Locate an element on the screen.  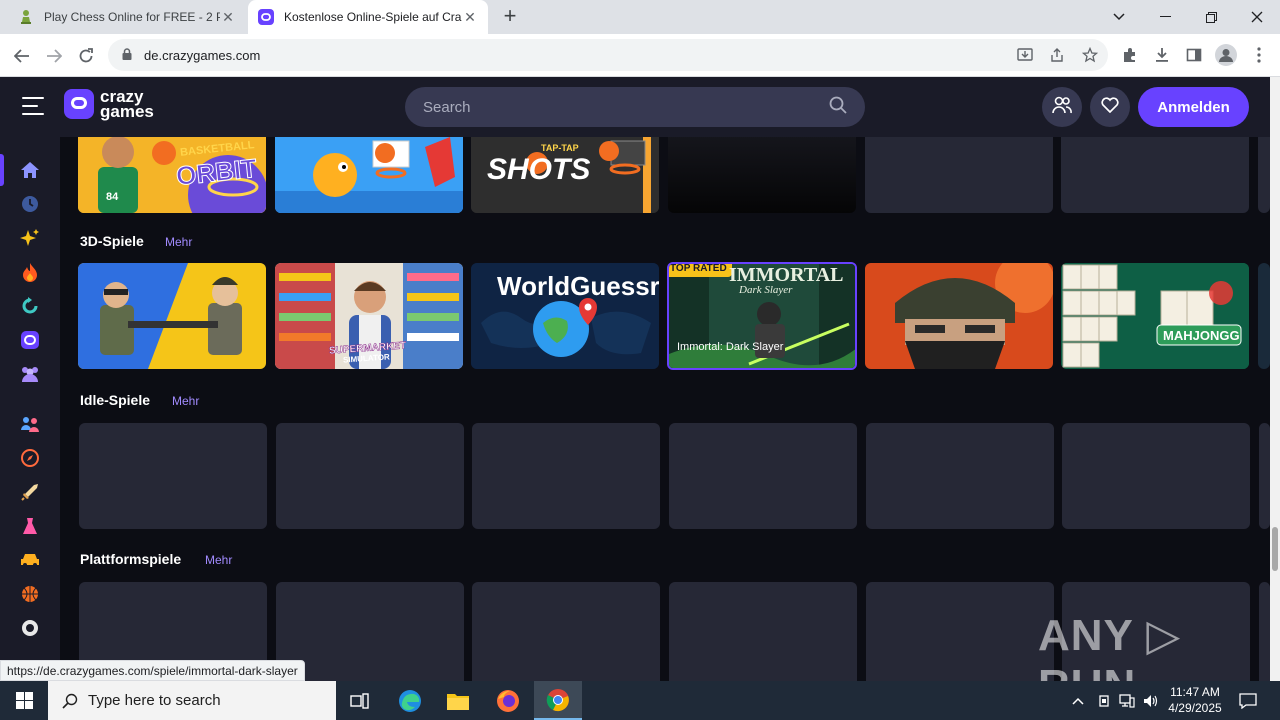
crazygames-logo: crazy games is located at coordinates (109, 104).